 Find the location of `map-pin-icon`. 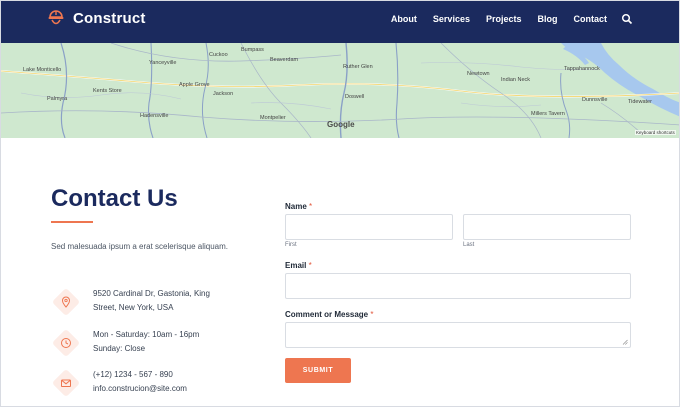

map-pin-icon is located at coordinates (66, 302).